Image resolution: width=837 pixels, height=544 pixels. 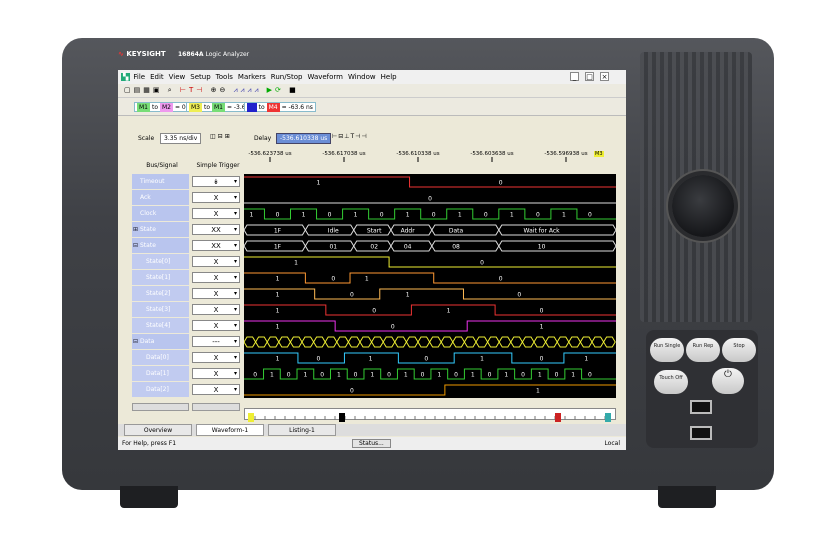 What do you see at coordinates (158, 430) in the screenshot?
I see `tab-overview: Overview` at bounding box center [158, 430].